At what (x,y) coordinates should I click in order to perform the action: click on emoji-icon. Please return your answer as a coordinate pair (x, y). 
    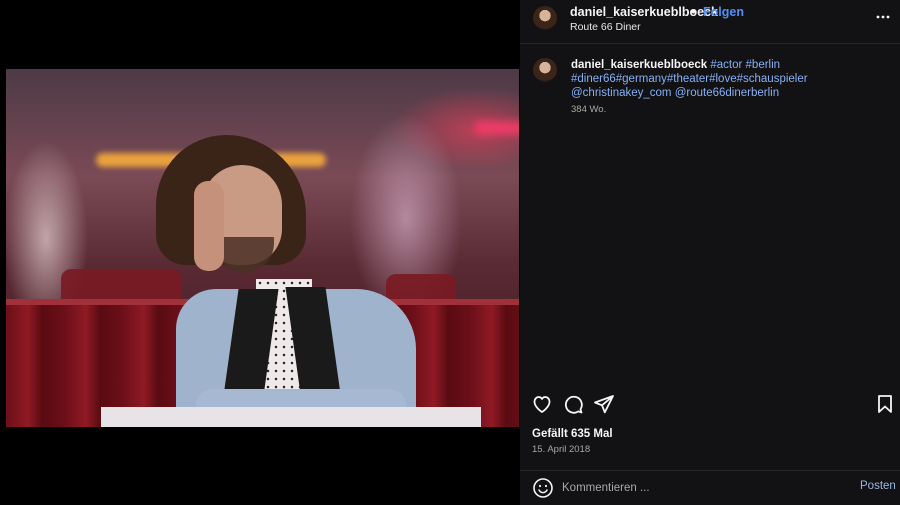
    Looking at the image, I should click on (543, 488).